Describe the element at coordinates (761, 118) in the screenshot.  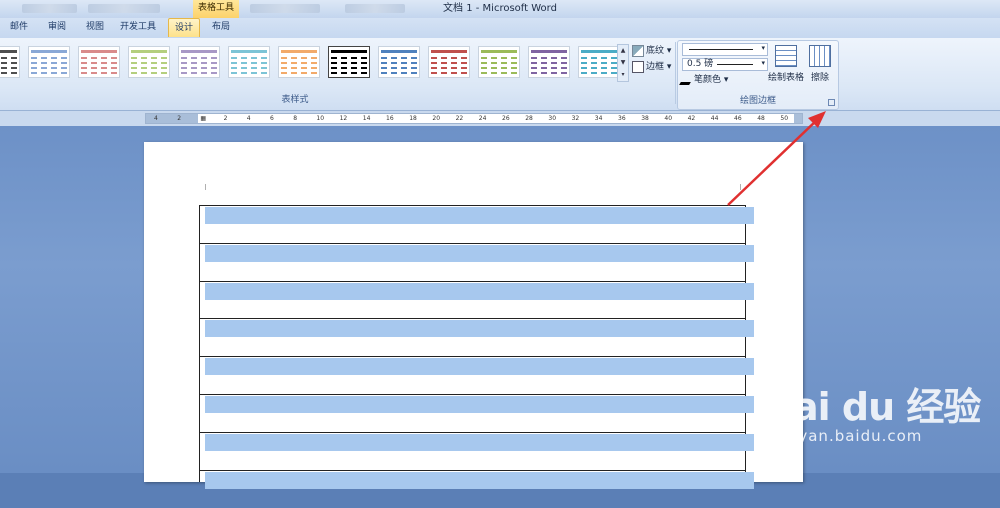
I see `ruler-tick-label: 48` at that location.